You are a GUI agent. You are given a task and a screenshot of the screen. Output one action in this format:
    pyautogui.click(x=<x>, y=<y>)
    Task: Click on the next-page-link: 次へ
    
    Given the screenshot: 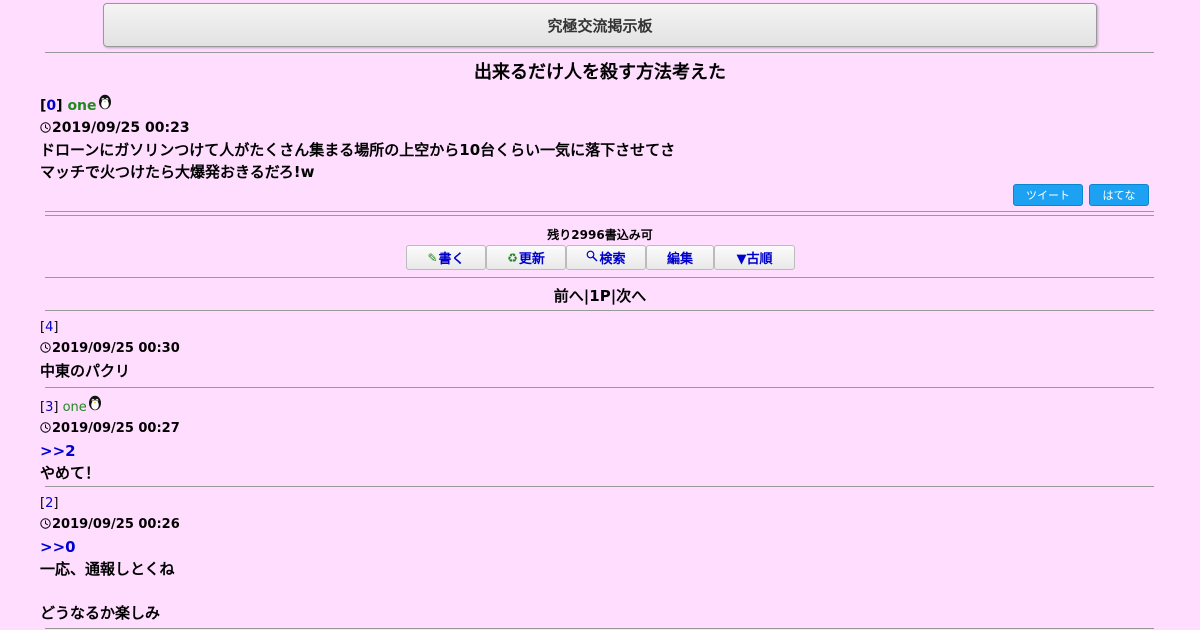 What is the action you would take?
    pyautogui.click(x=631, y=296)
    